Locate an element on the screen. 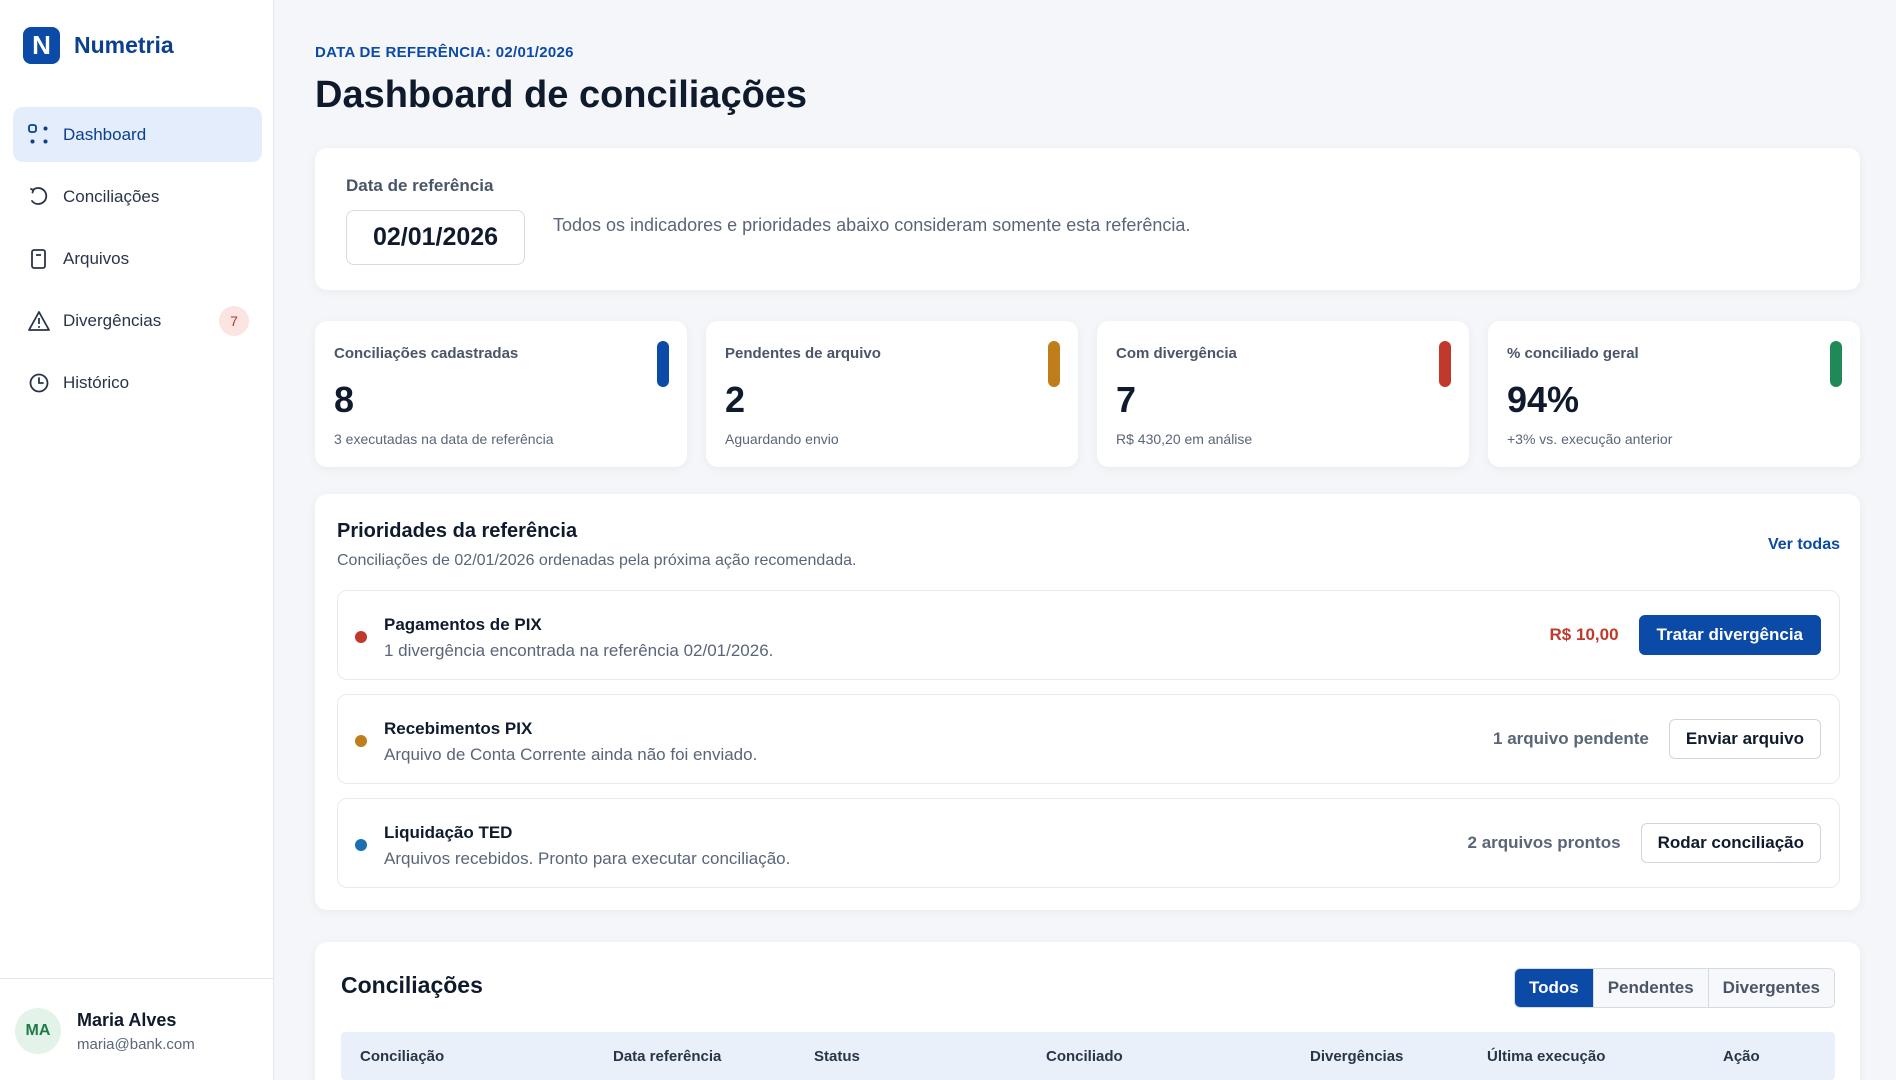 Image resolution: width=1896 pixels, height=1080 pixels. ready-files-count: 2 arquivos prontos is located at coordinates (1544, 842).